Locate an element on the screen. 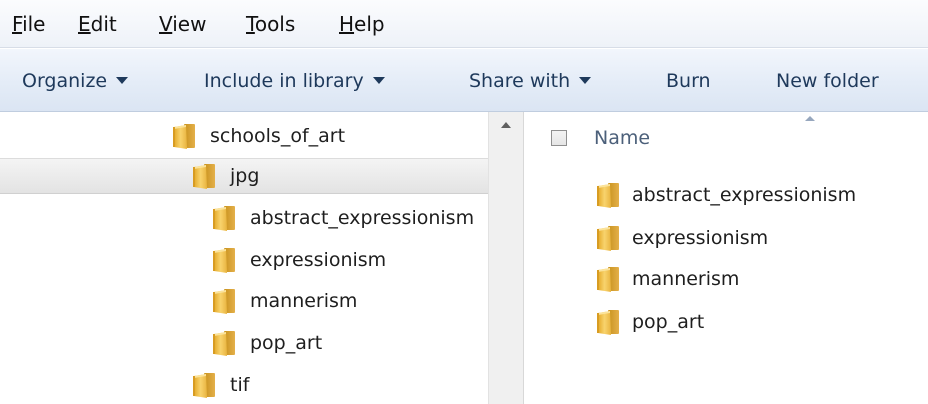  tree-item-expressionism: expressionism is located at coordinates (349, 261).